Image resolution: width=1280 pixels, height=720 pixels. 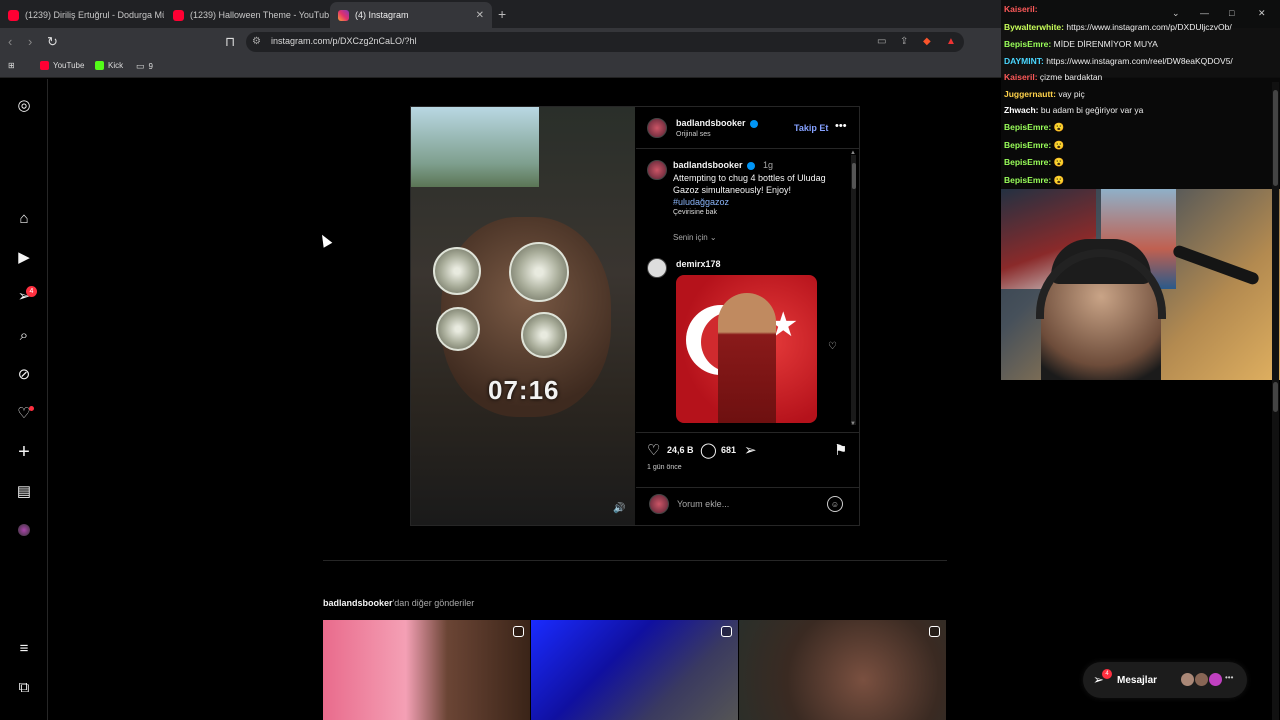 What do you see at coordinates (951, 41) in the screenshot?
I see `brave-rewards-icon: ▲` at bounding box center [951, 41].